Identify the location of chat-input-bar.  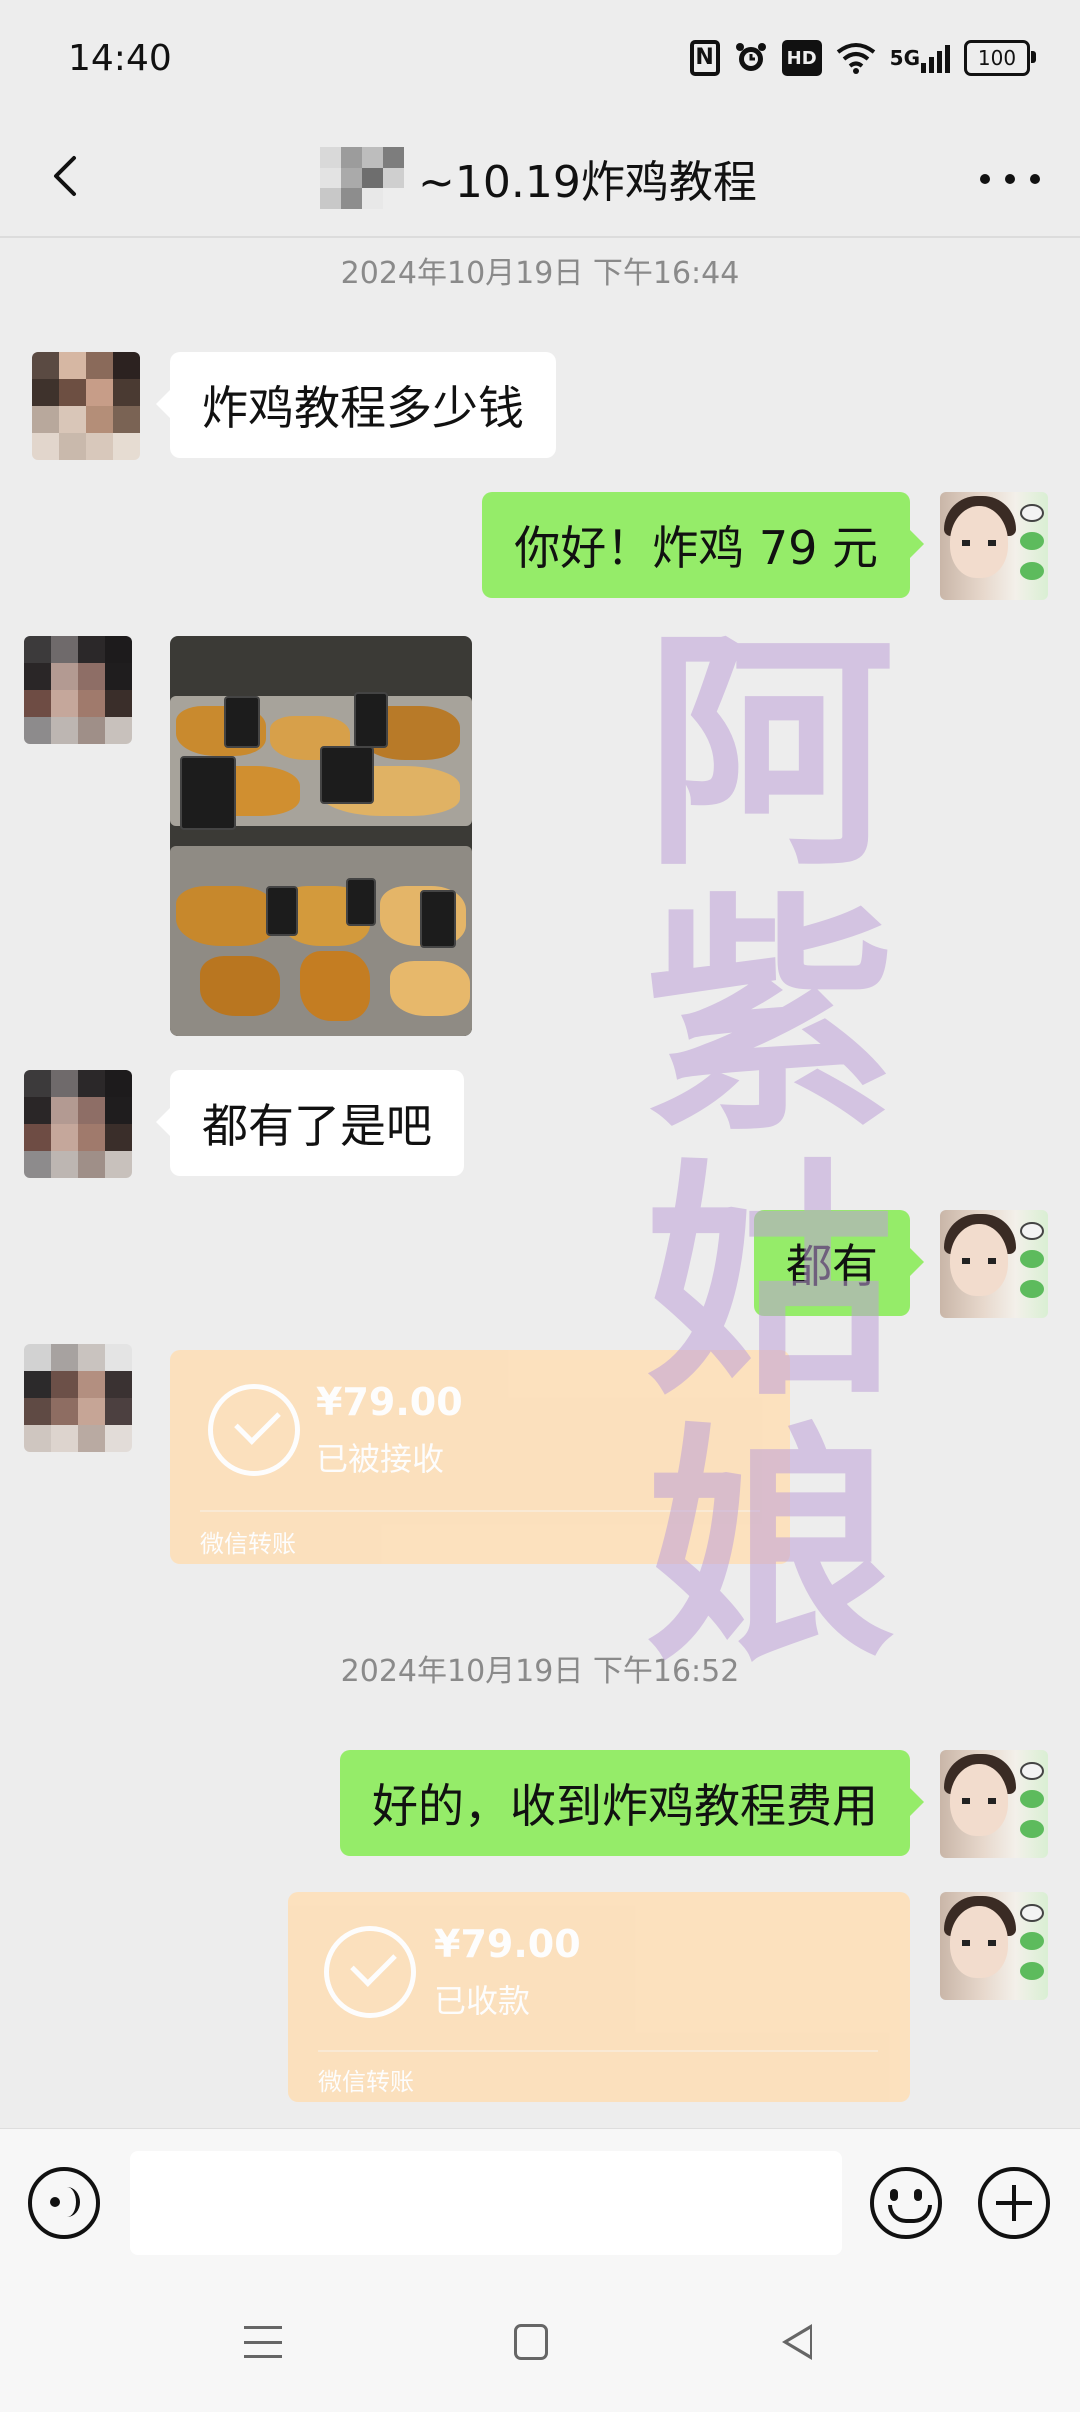
(540, 2203).